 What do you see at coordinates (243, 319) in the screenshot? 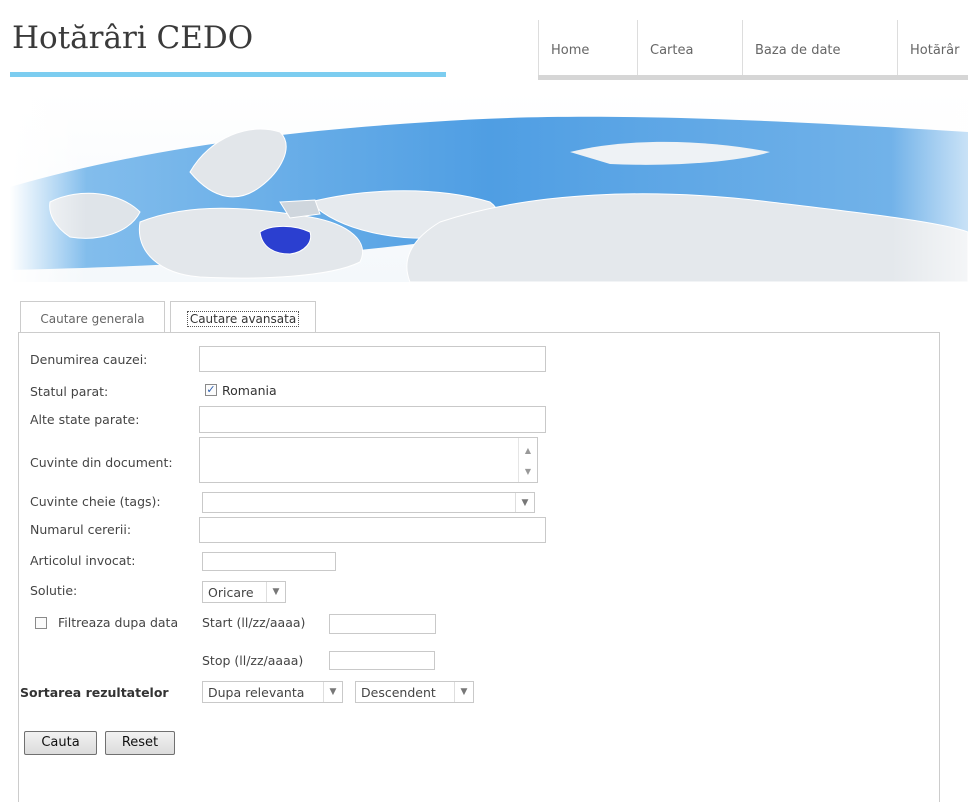
I see `tab-label: Cautare avansata` at bounding box center [243, 319].